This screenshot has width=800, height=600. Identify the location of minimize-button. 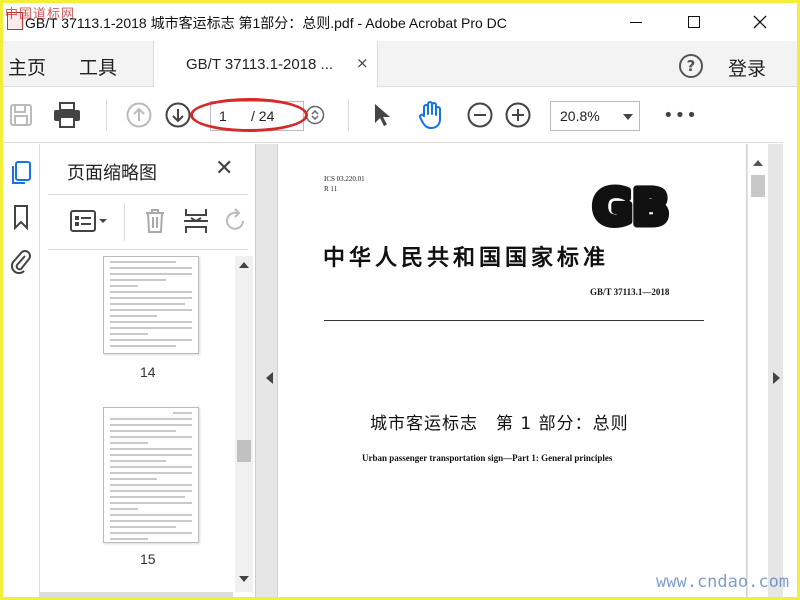
(636, 22).